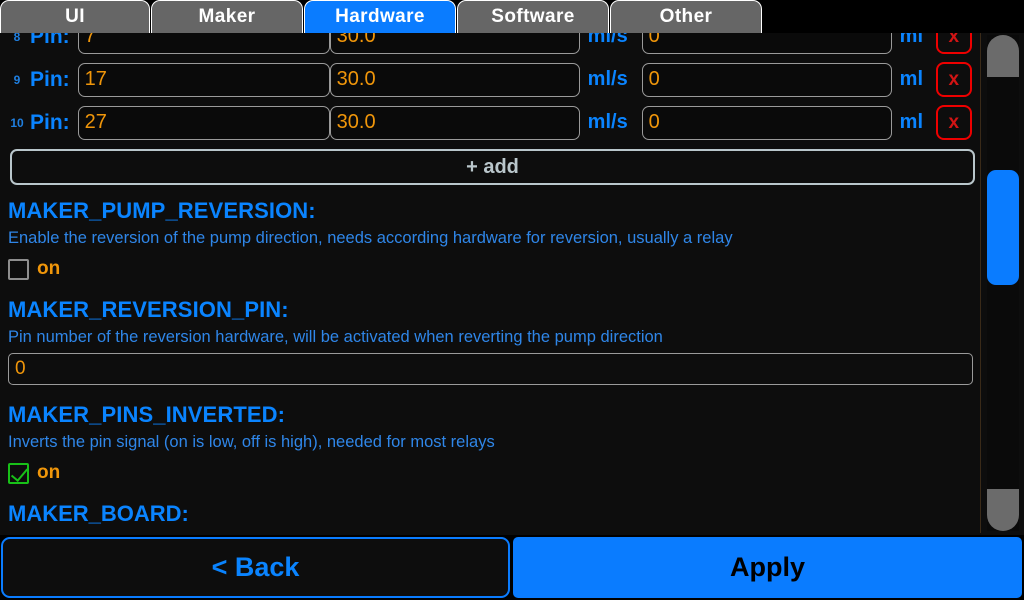  I want to click on table-row: 8 Pin: ml/s ml x, so click(486, 45).